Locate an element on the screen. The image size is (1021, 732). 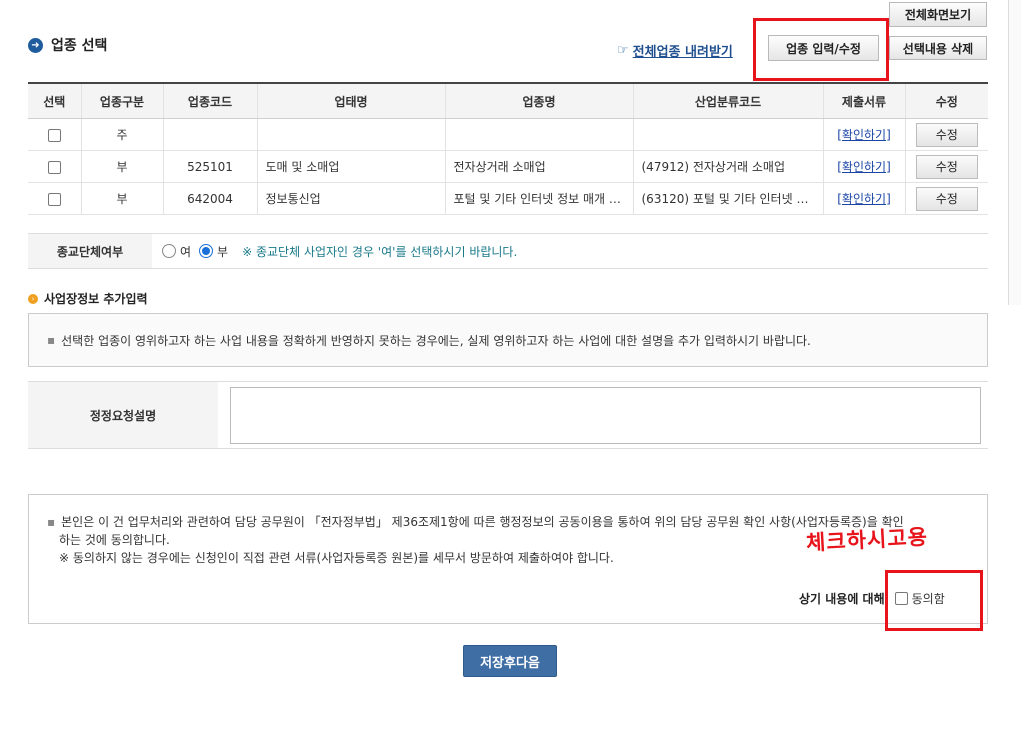
handwritten-annotation: 체크하시고용 is located at coordinates (867, 540).